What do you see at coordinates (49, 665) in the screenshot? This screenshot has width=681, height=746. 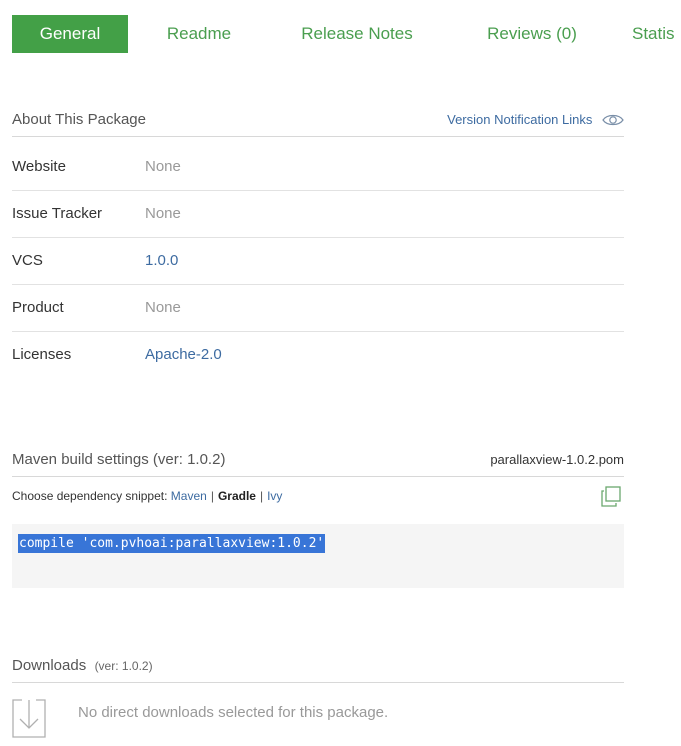 I see `downloads-label: Downloads` at bounding box center [49, 665].